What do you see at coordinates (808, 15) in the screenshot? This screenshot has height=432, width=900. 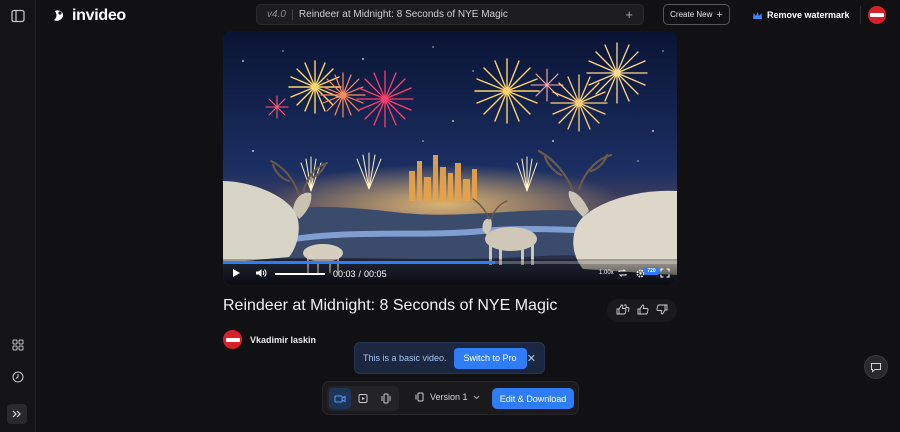 I see `remove-watermark-label: Remove watermark` at bounding box center [808, 15].